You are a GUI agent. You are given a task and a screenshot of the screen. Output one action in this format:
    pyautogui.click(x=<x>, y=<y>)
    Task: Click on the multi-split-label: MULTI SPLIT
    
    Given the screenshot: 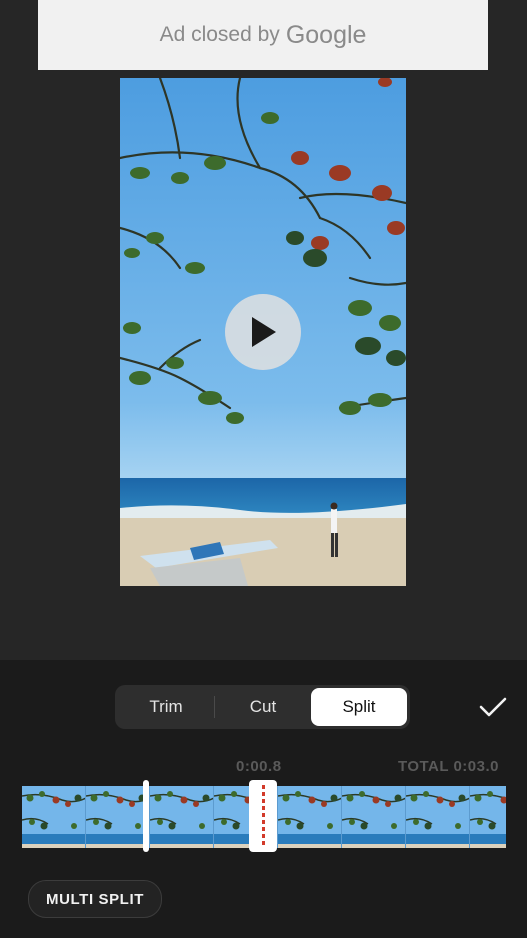 What is the action you would take?
    pyautogui.click(x=95, y=899)
    